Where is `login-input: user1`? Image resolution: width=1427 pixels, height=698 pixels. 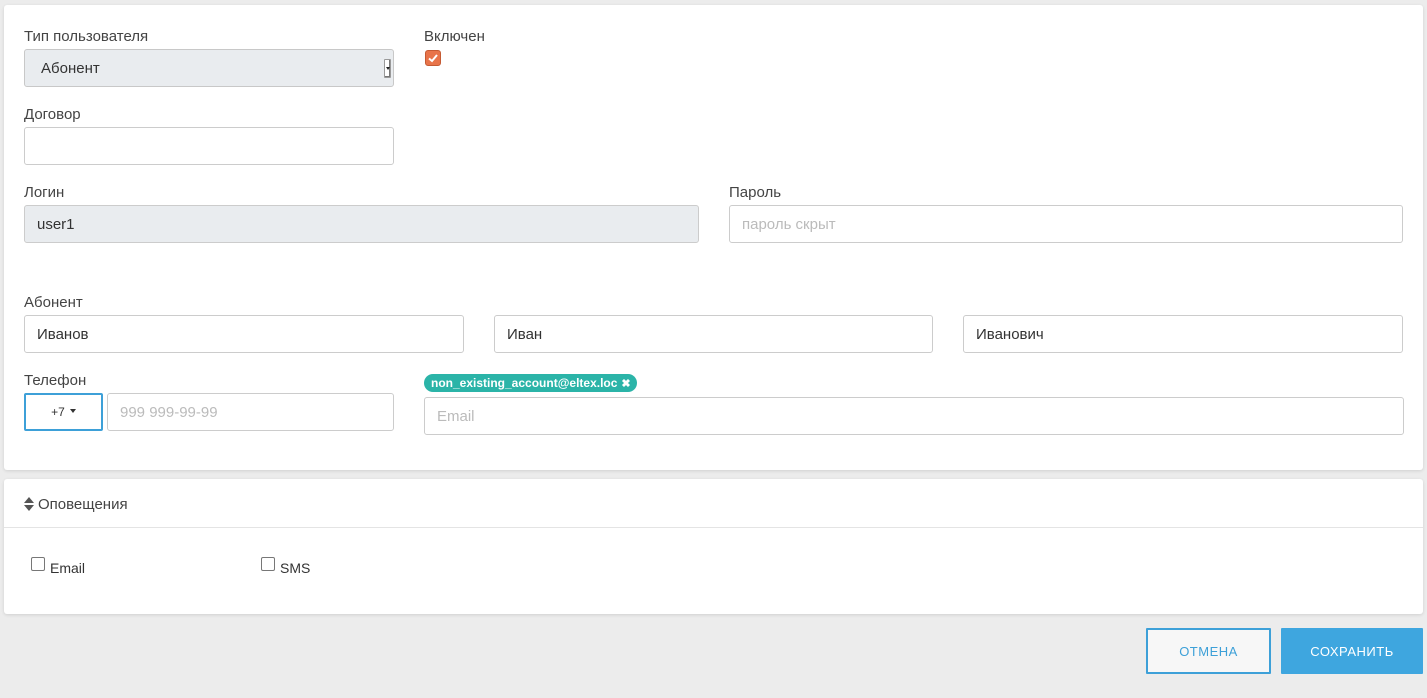 login-input: user1 is located at coordinates (361, 224).